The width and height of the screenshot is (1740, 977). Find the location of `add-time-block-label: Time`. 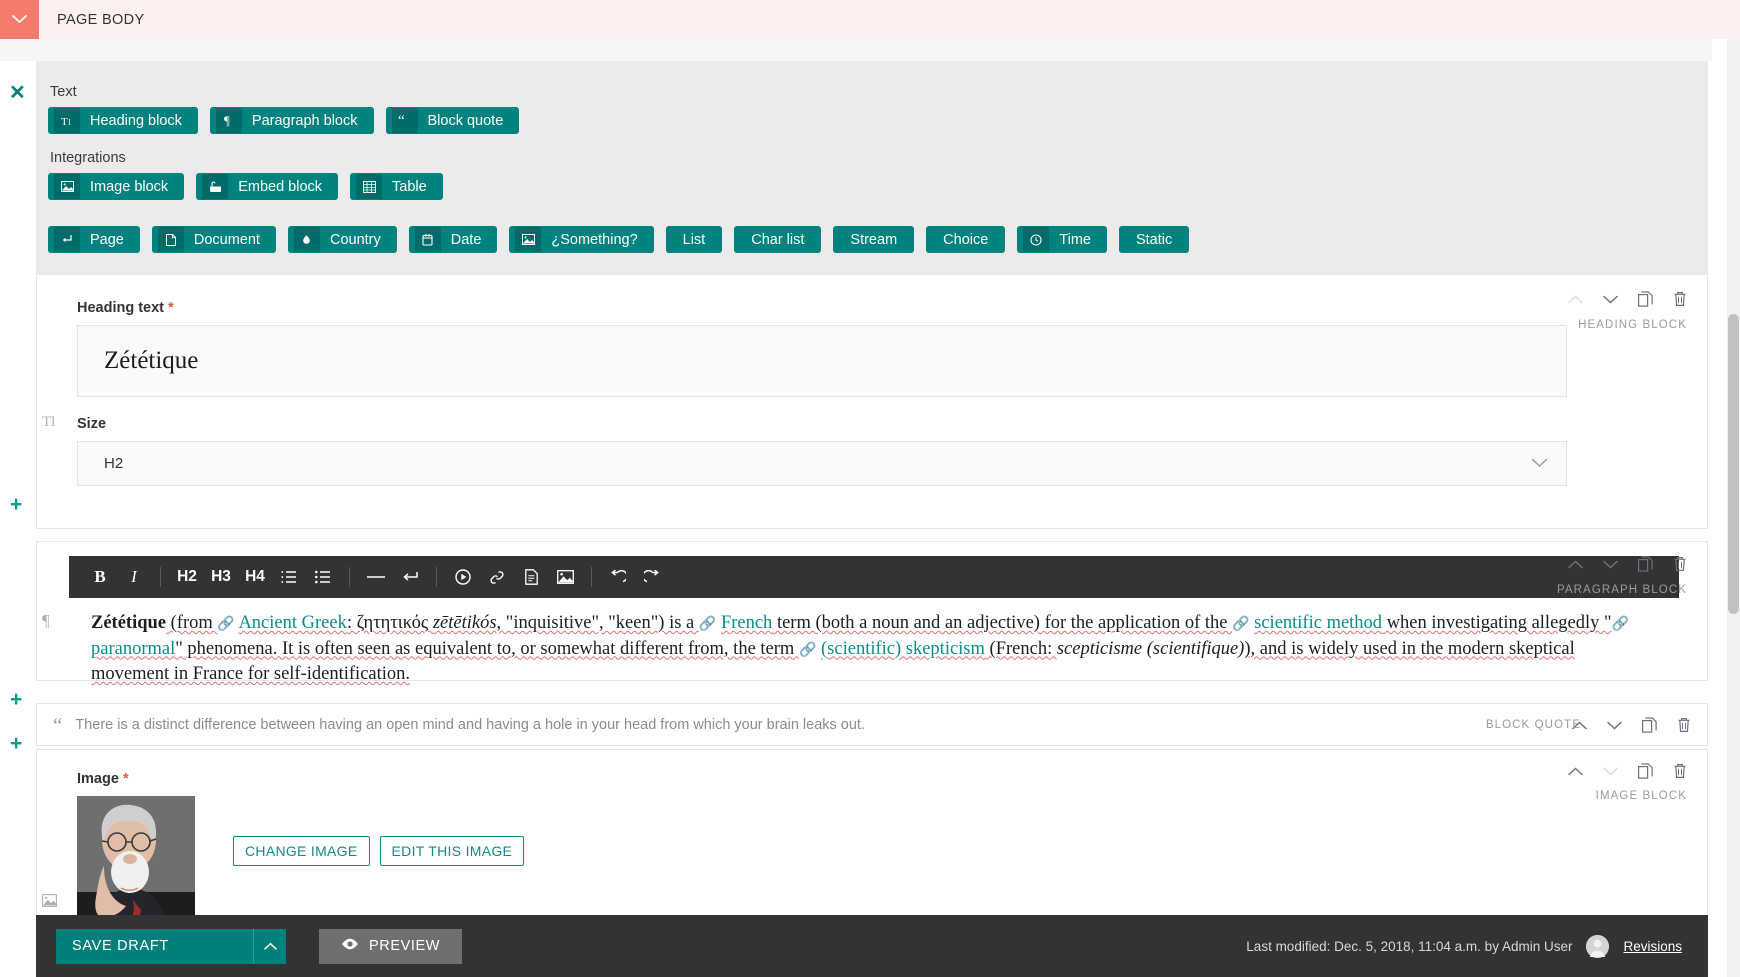

add-time-block-label: Time is located at coordinates (1075, 239).